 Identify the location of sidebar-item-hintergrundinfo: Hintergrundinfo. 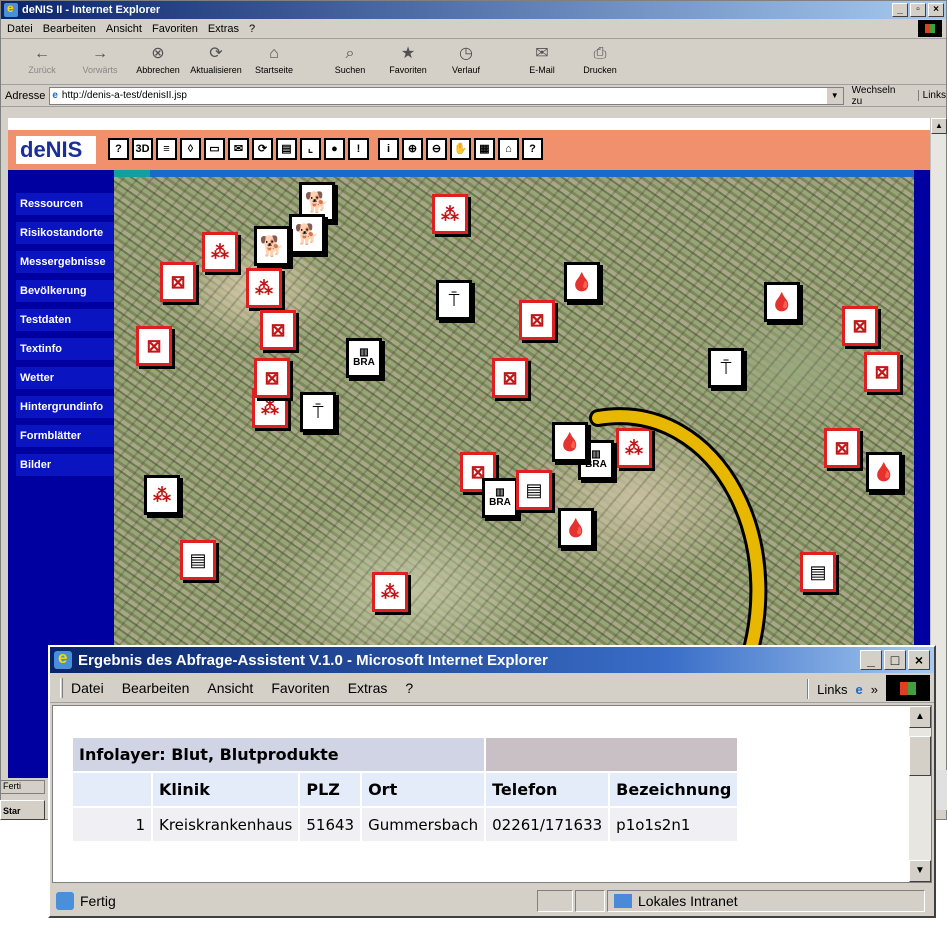
(66, 407).